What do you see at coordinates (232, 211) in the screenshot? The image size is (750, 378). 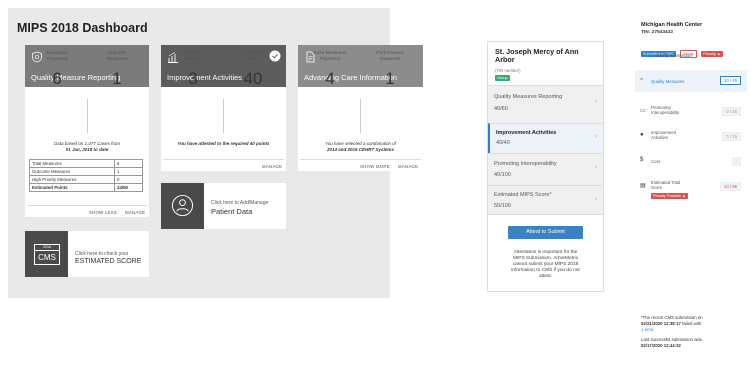 I see `patient-card-line2: Patient Data` at bounding box center [232, 211].